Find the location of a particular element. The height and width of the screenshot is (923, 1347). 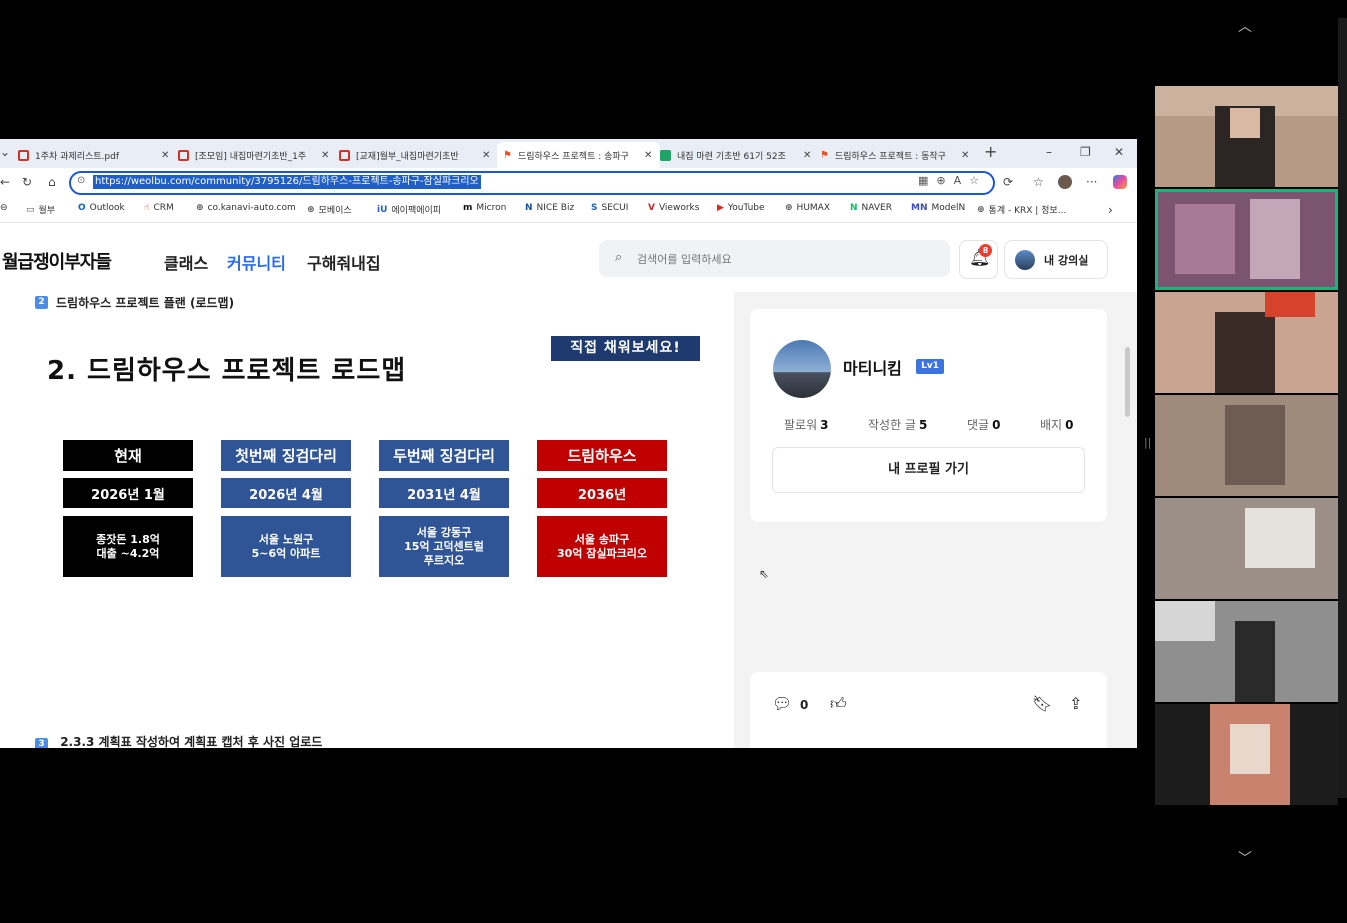

iu-icon: iU is located at coordinates (382, 209).